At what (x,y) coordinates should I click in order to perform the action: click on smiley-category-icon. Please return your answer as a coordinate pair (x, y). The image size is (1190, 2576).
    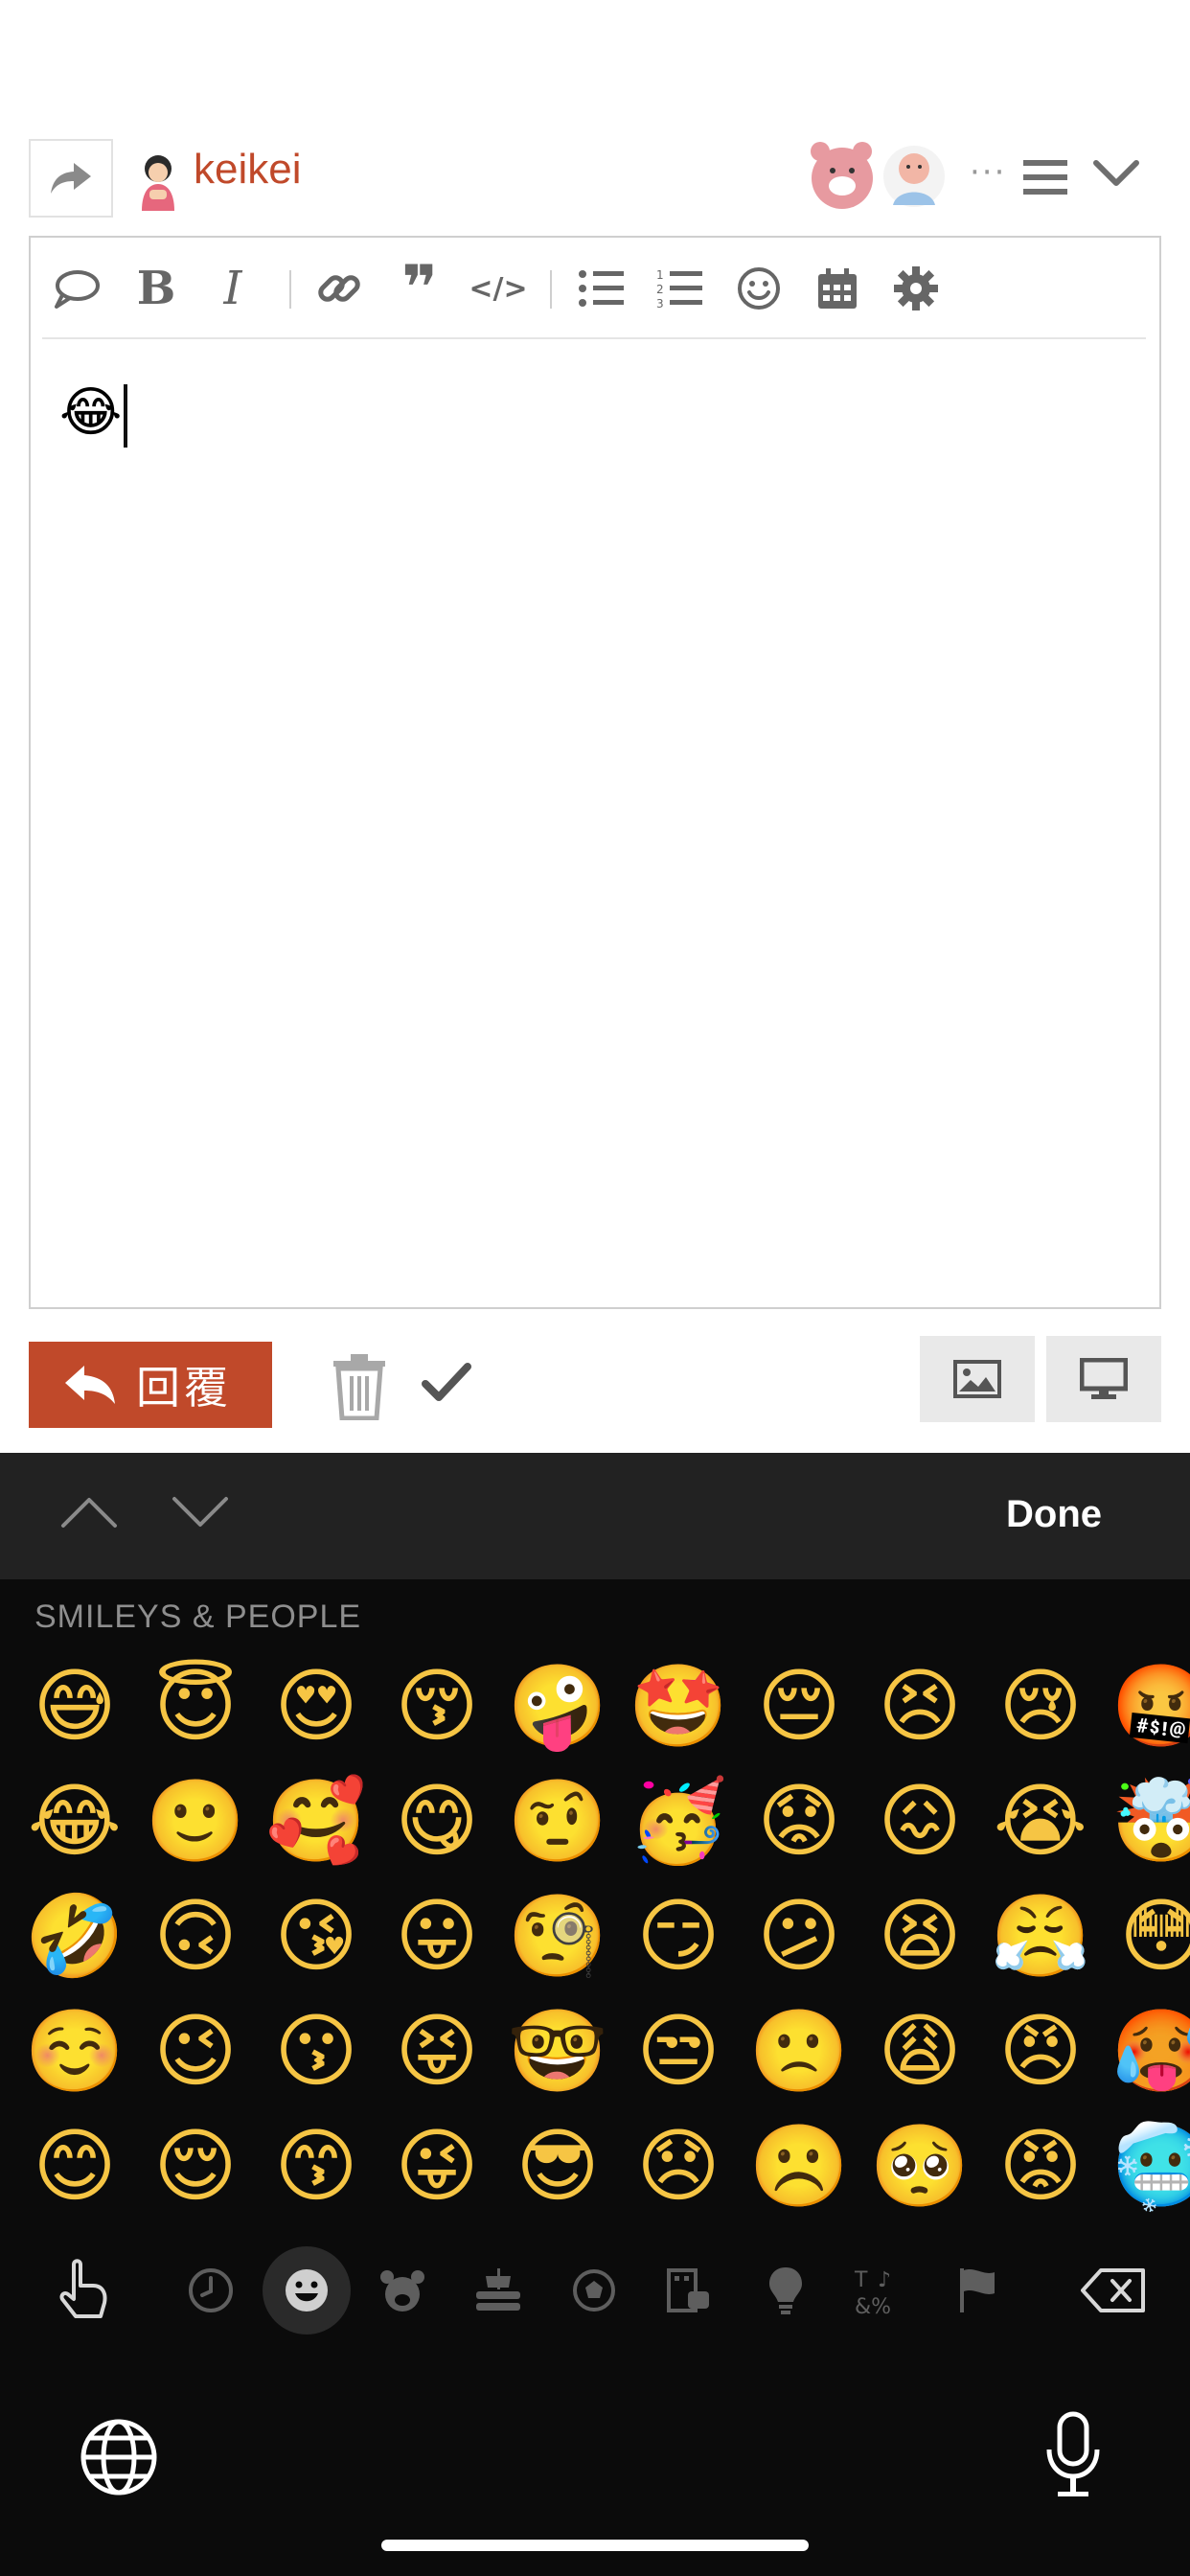
    Looking at the image, I should click on (307, 2290).